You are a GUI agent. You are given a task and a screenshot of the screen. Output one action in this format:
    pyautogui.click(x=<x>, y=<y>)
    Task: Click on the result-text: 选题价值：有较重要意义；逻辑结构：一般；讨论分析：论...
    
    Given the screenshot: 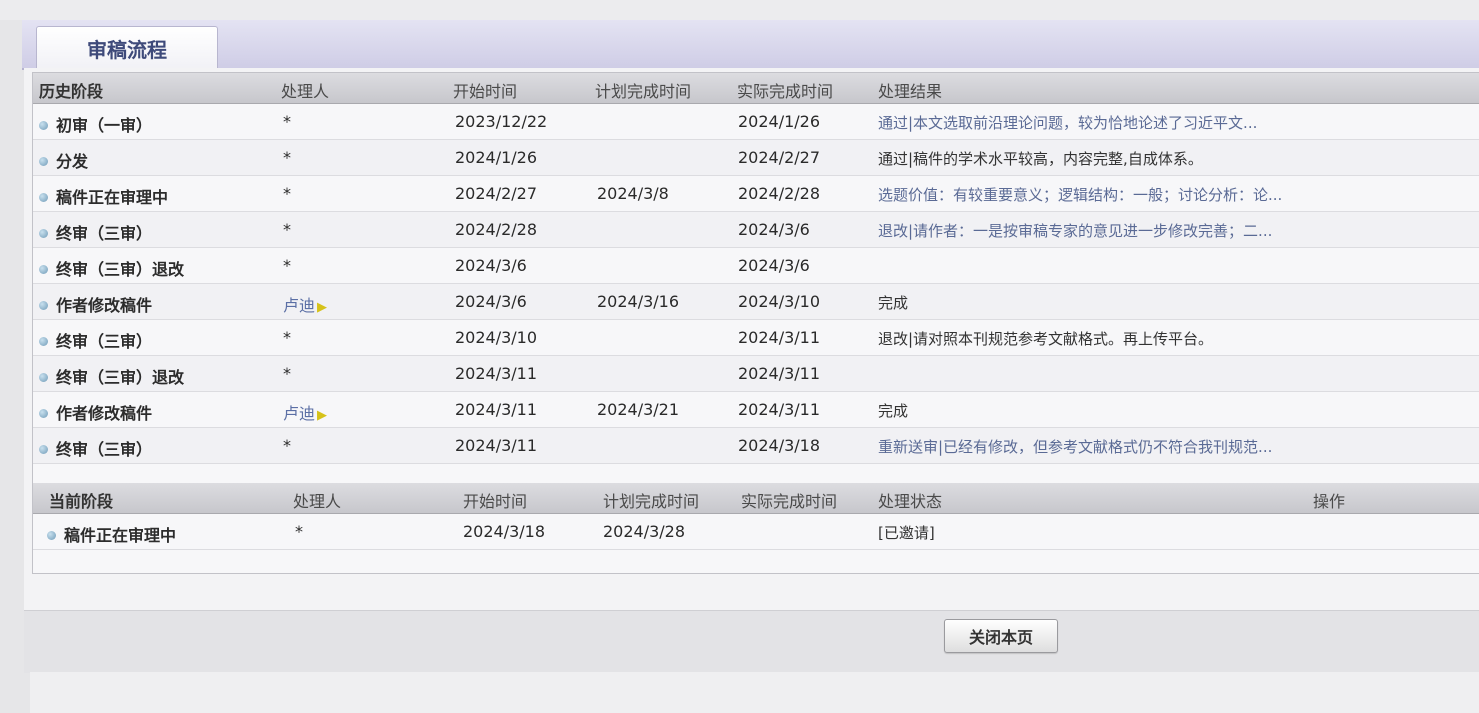 What is the action you would take?
    pyautogui.click(x=1080, y=194)
    